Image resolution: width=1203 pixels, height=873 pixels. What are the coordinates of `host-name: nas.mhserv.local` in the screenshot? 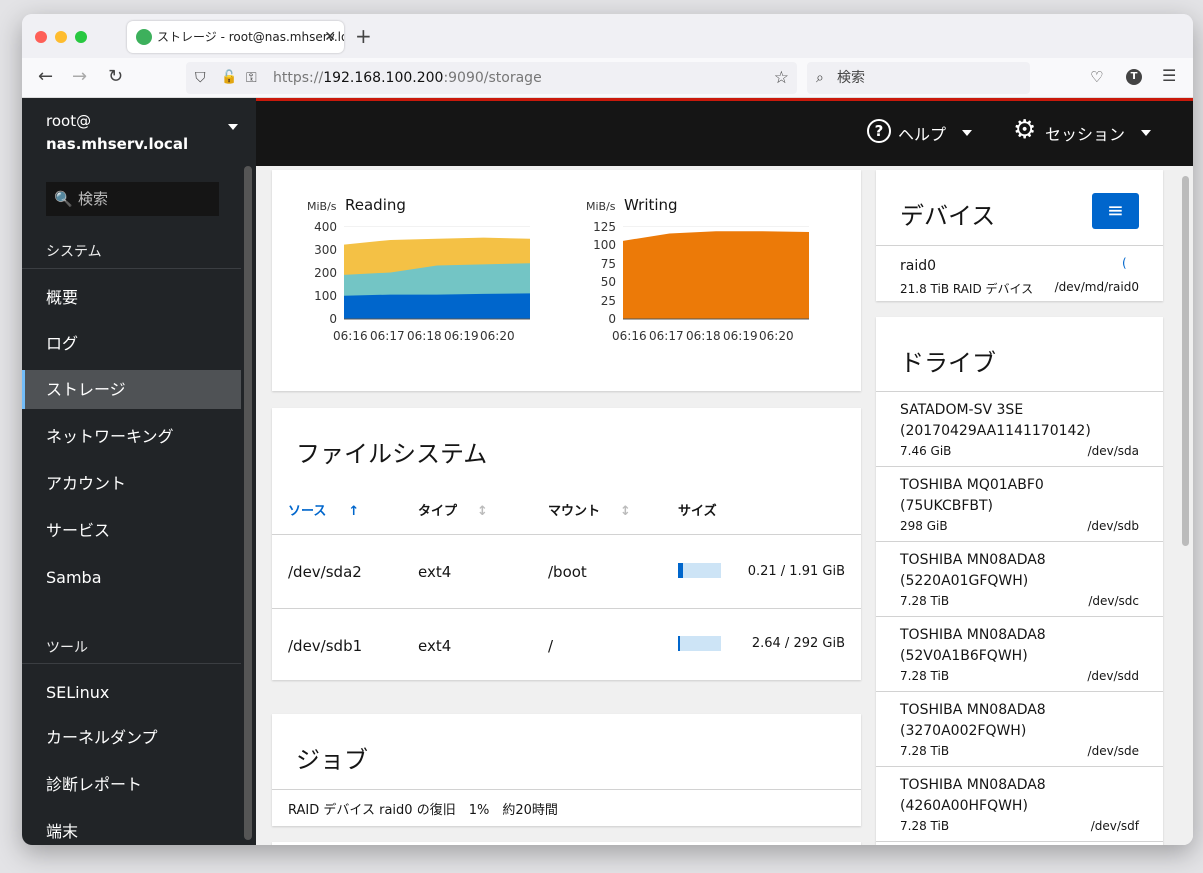 It's located at (117, 144).